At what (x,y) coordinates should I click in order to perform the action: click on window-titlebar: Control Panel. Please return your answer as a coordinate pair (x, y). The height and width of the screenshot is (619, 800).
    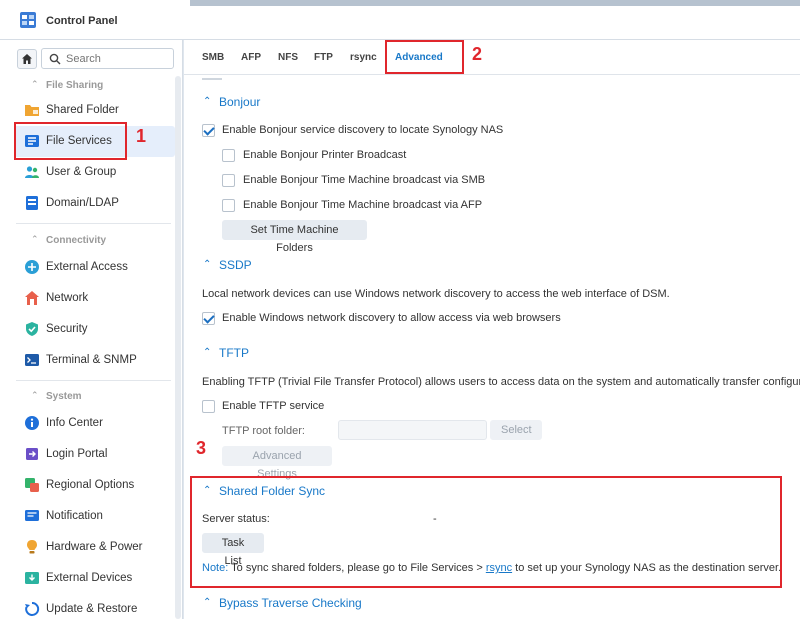
    Looking at the image, I should click on (400, 20).